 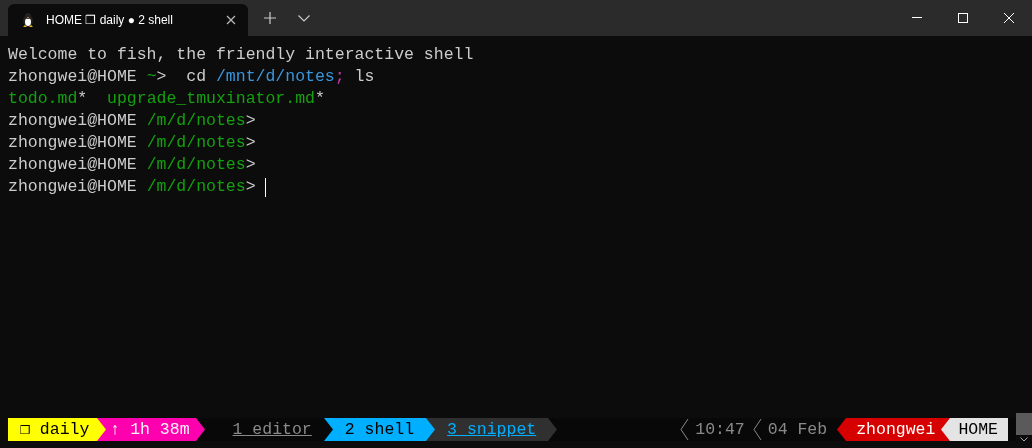 I want to click on terminal-line: todo.md* upgrade_tmuxinator.md*, so click(x=166, y=99).